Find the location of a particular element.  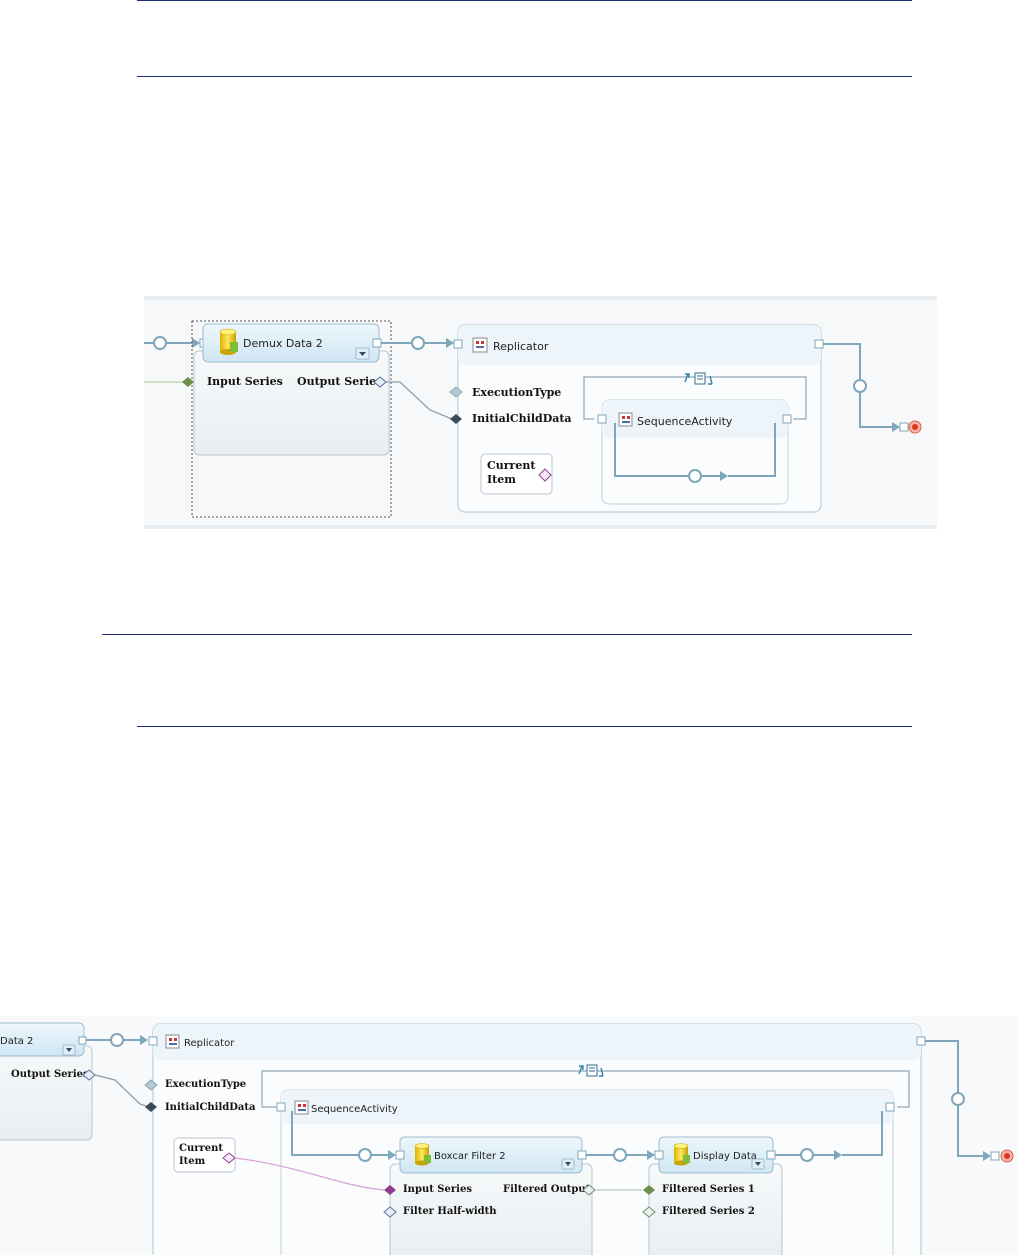

activity-title: Display Data is located at coordinates (725, 1156).